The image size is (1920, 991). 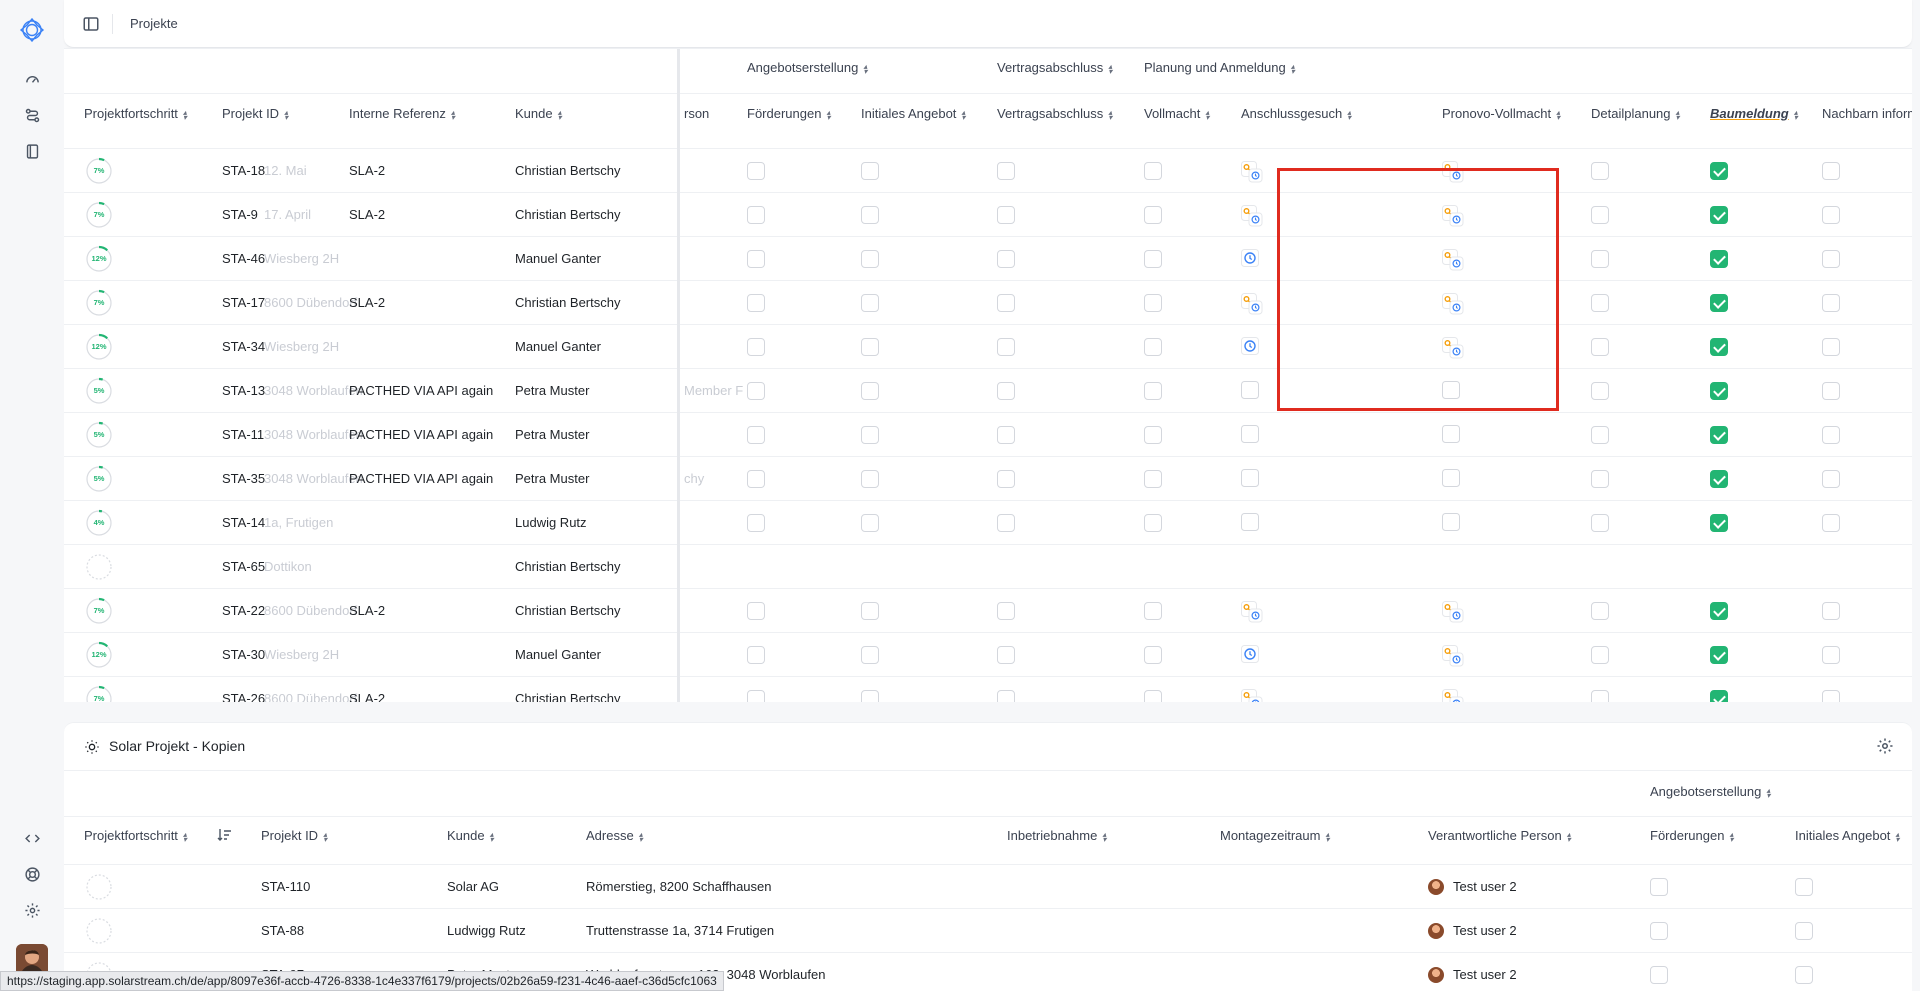 What do you see at coordinates (1754, 113) in the screenshot?
I see `column-header-baumeldung: Baumeldung` at bounding box center [1754, 113].